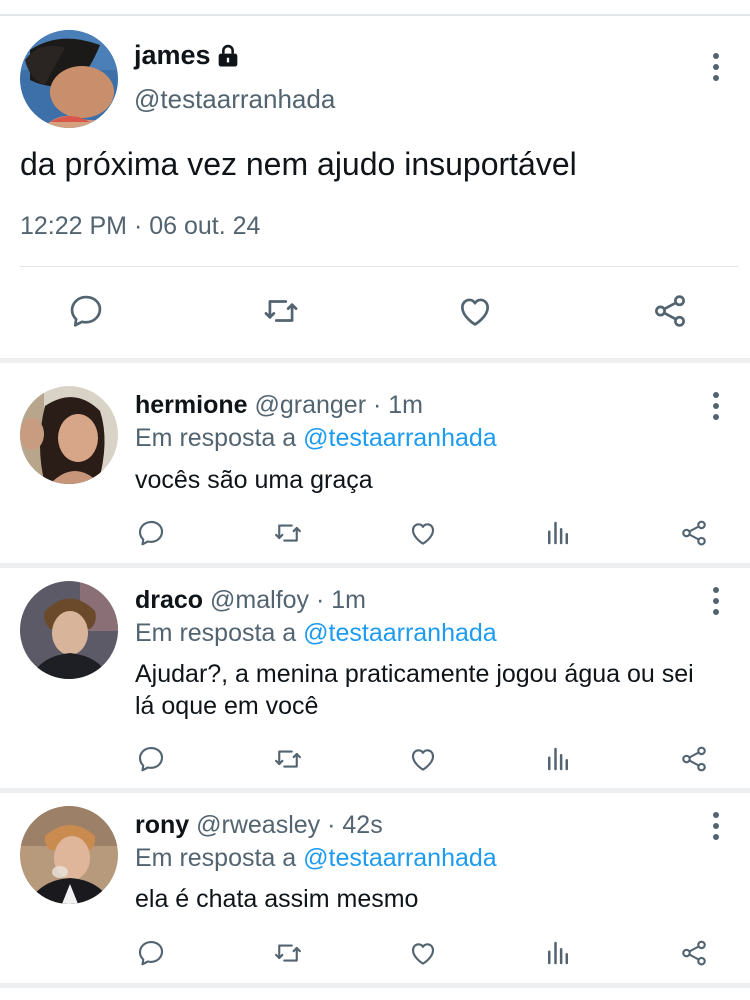  I want to click on tweet-text: da próxima vez nem ajudo insuportável, so click(298, 164).